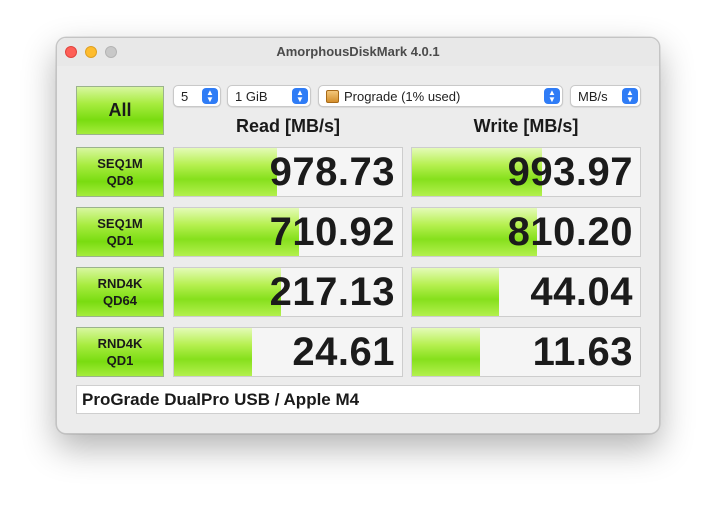 The width and height of the screenshot is (716, 508). Describe the element at coordinates (358, 399) in the screenshot. I see `description-field: ProGrade DualPro USB / Apple M4` at that location.